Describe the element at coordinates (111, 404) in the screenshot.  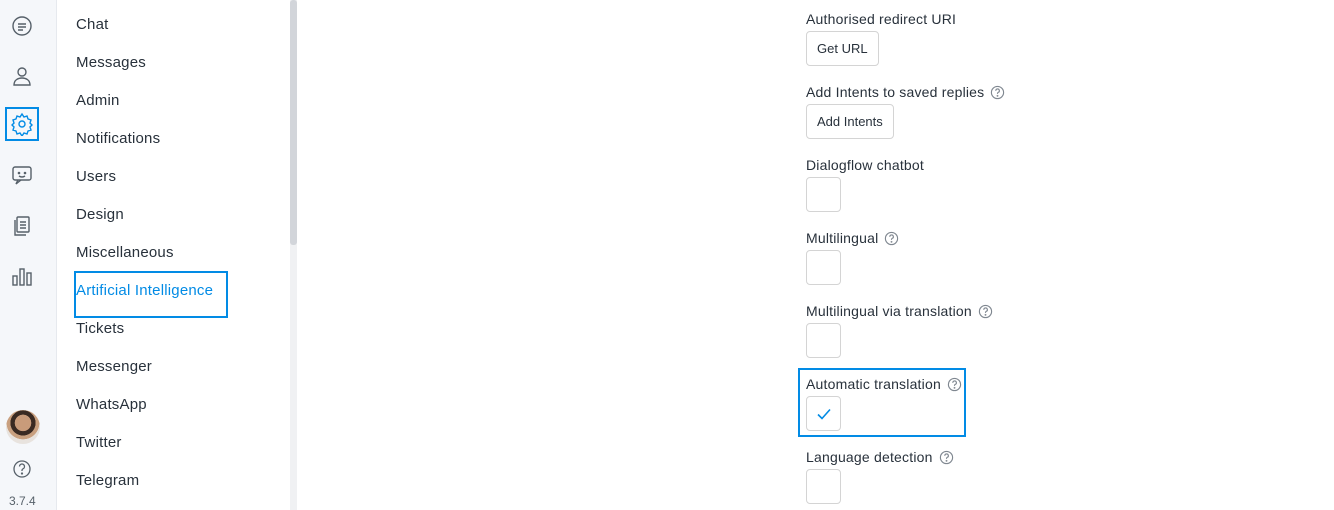
I see `nav-item-whatsapp: WhatsApp` at that location.